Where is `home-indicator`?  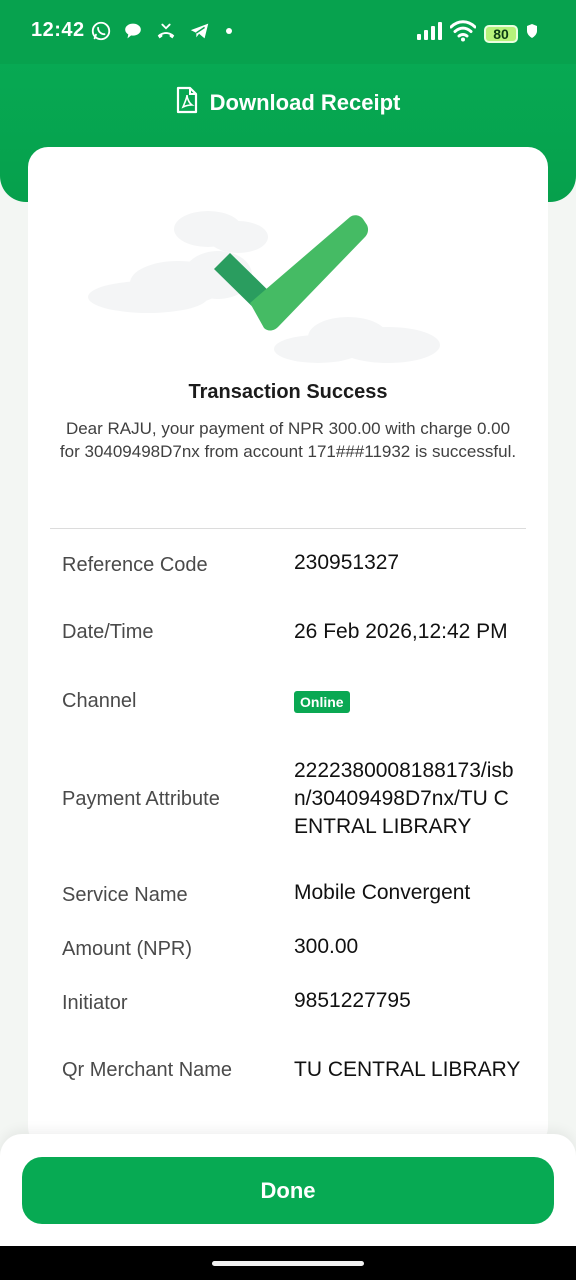
home-indicator is located at coordinates (288, 1263).